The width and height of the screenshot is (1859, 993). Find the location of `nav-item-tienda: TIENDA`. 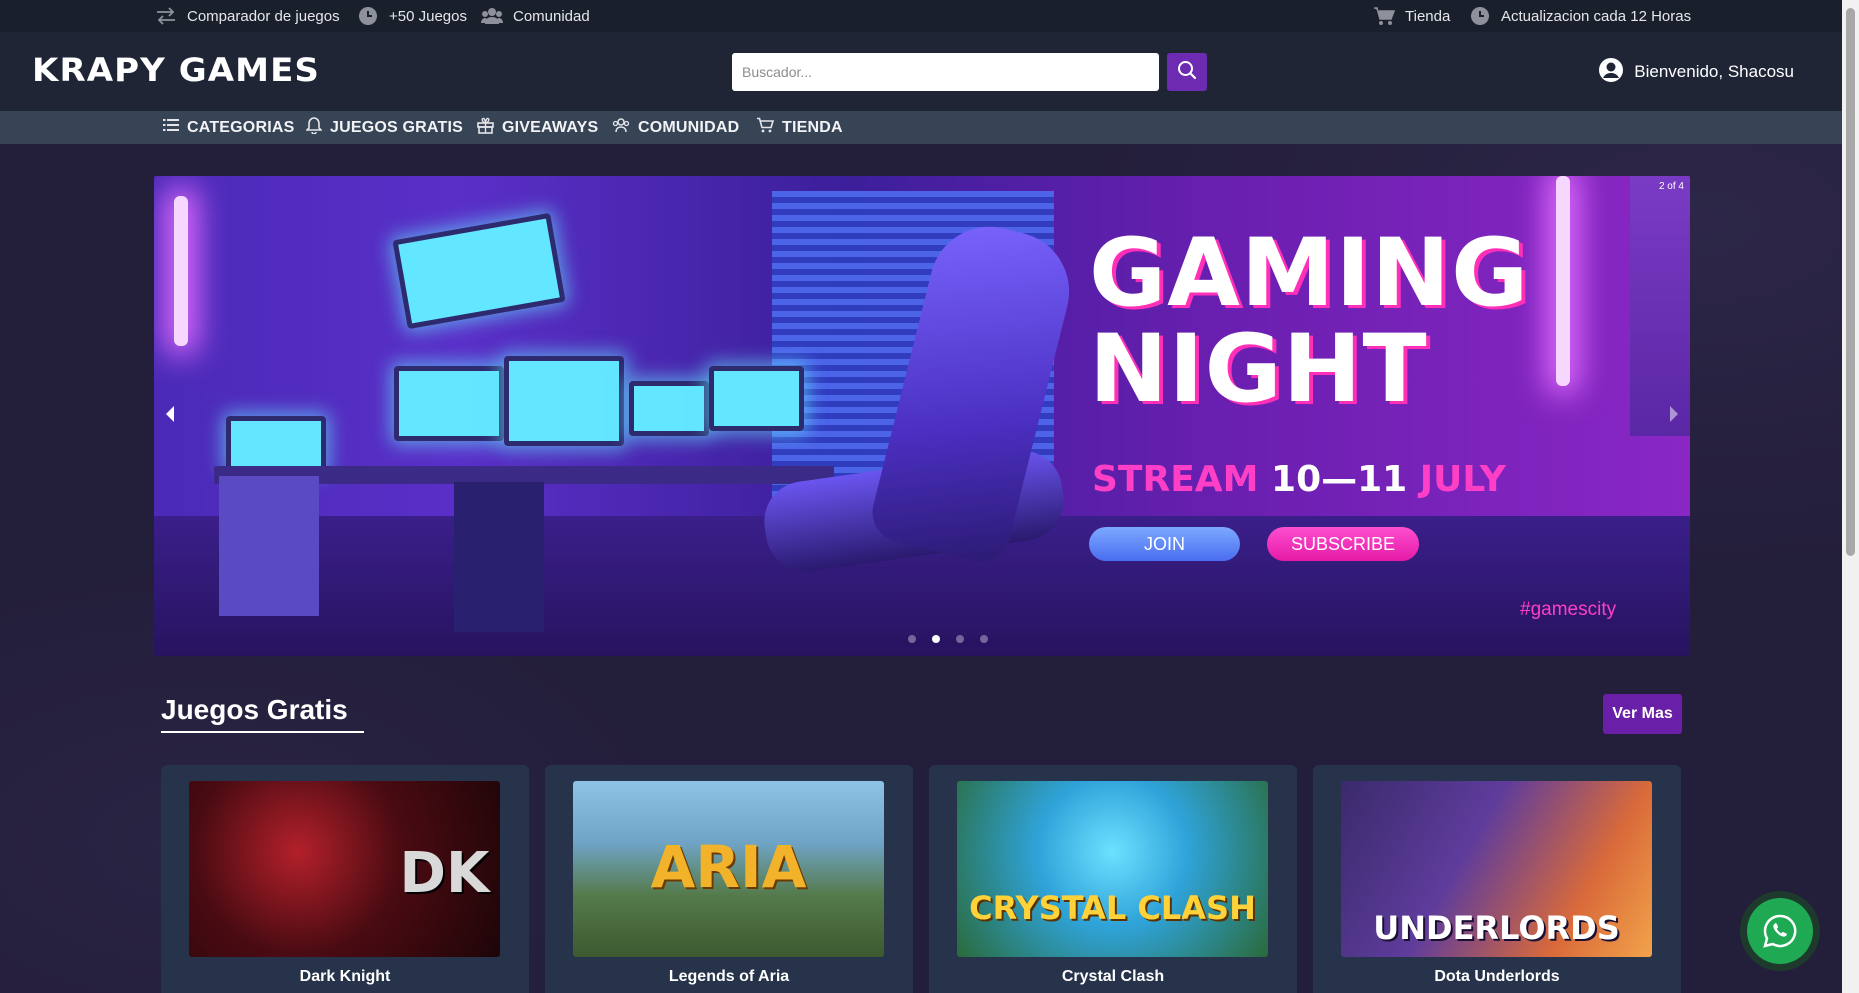

nav-item-tienda: TIENDA is located at coordinates (799, 127).